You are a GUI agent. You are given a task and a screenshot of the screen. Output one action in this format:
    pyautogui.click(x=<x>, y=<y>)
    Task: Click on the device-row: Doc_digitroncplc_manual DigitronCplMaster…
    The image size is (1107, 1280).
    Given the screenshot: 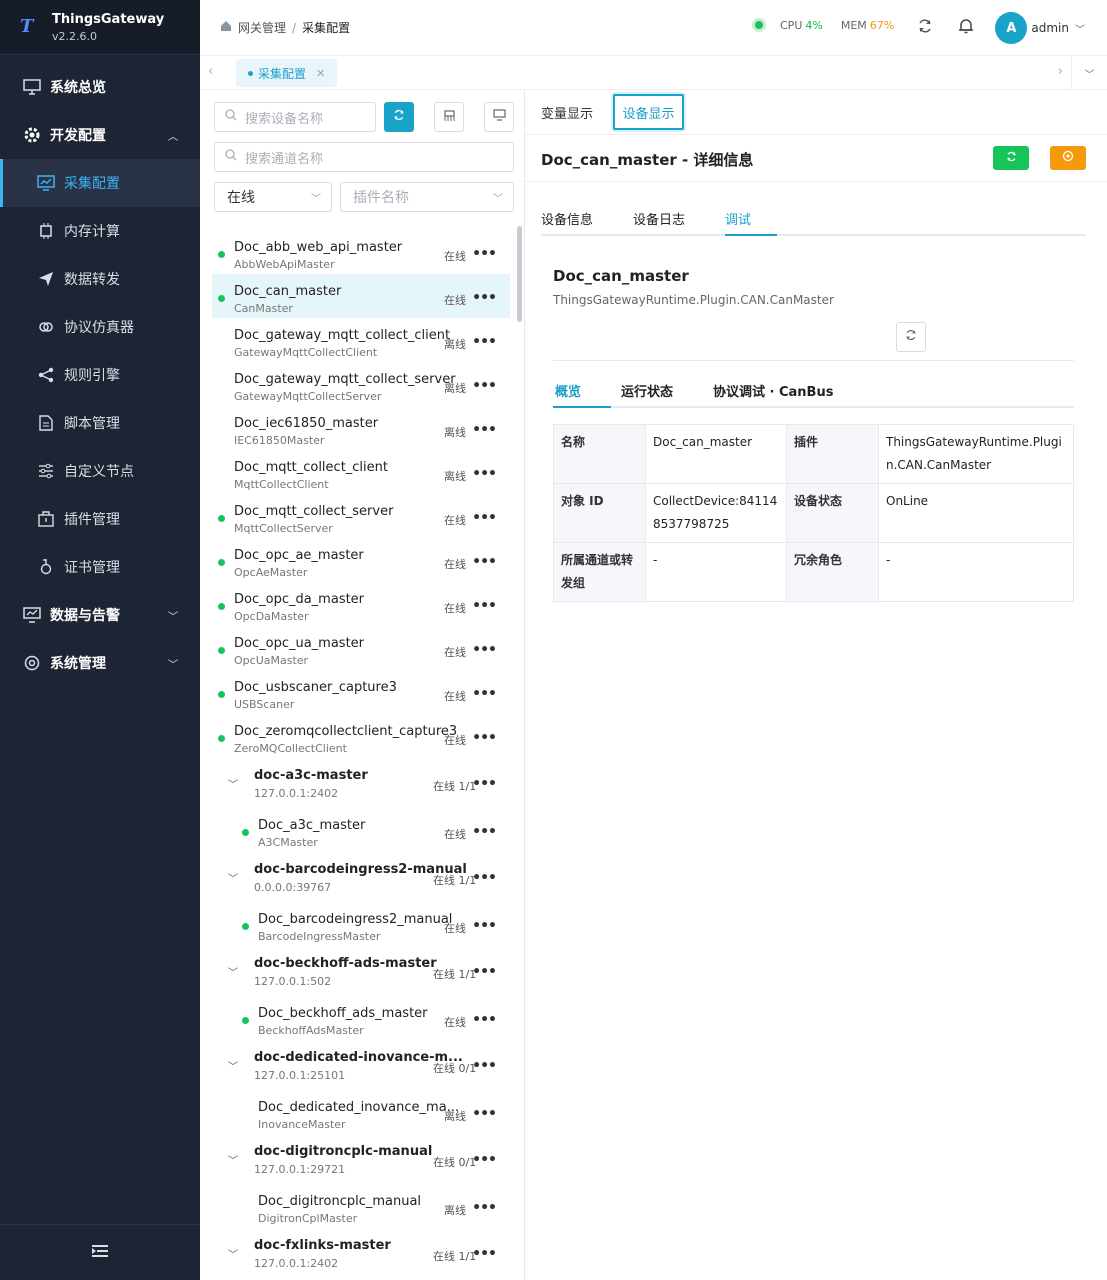 What is the action you would take?
    pyautogui.click(x=361, y=1206)
    